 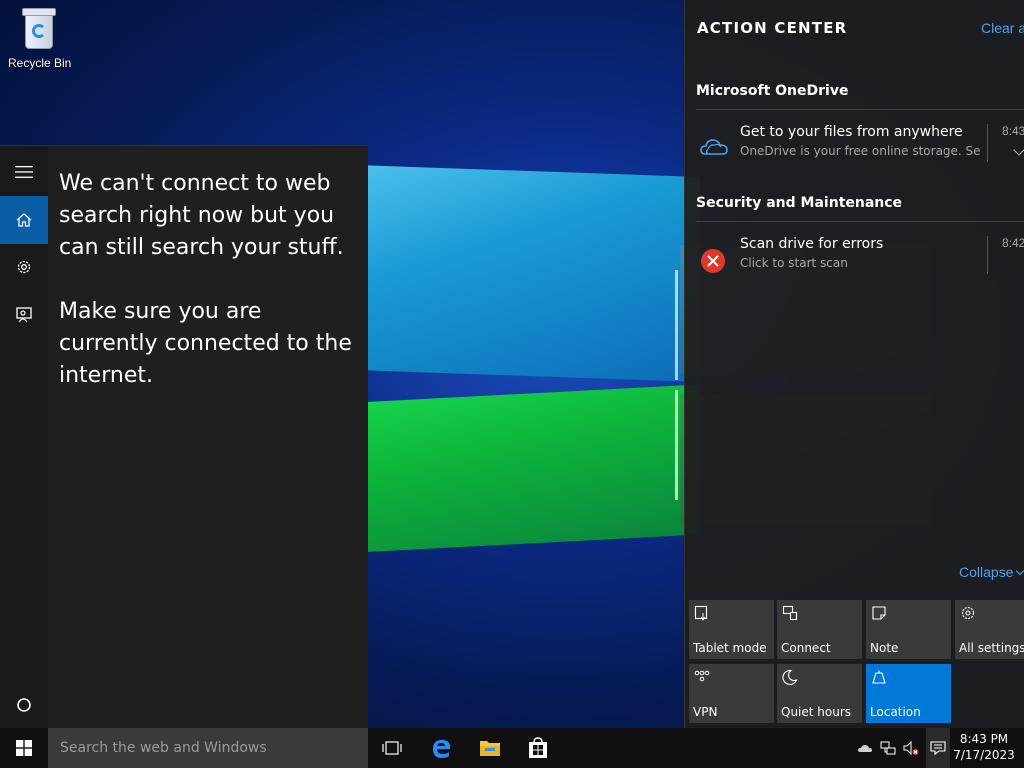 I want to click on recycle-bin-label: Recycle Bin, so click(x=40, y=63).